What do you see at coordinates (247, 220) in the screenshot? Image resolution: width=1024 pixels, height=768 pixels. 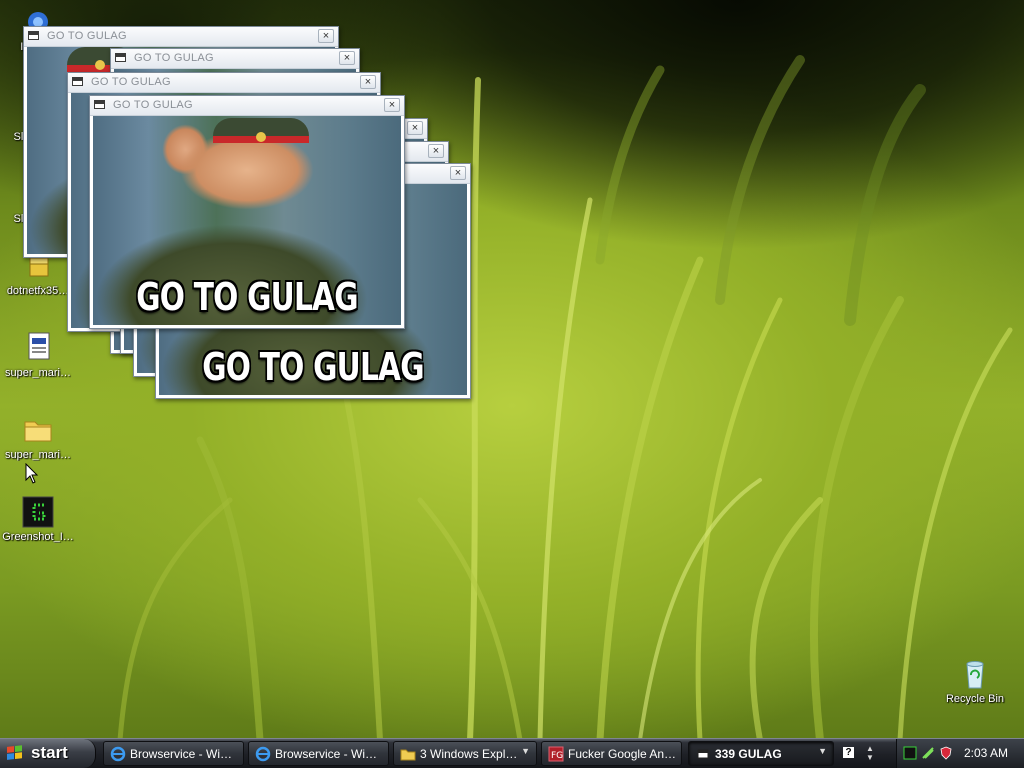 I see `meme-image: GO TO GULAG` at bounding box center [247, 220].